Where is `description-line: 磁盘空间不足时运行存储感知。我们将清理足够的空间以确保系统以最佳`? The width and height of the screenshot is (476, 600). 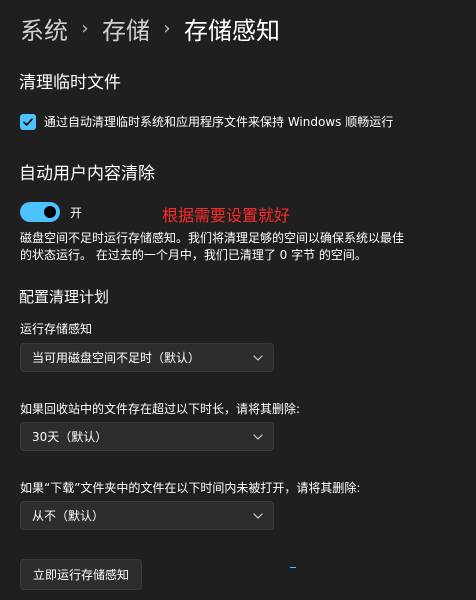
description-line: 磁盘空间不足时运行存储感知。我们将清理足够的空间以确保系统以最佳 is located at coordinates (212, 238).